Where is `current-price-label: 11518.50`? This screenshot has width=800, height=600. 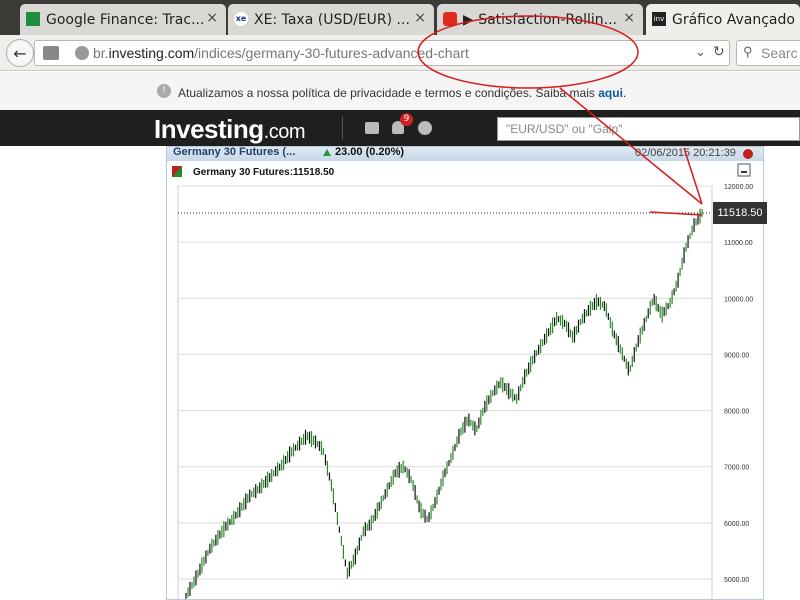
current-price-label: 11518.50 is located at coordinates (740, 213).